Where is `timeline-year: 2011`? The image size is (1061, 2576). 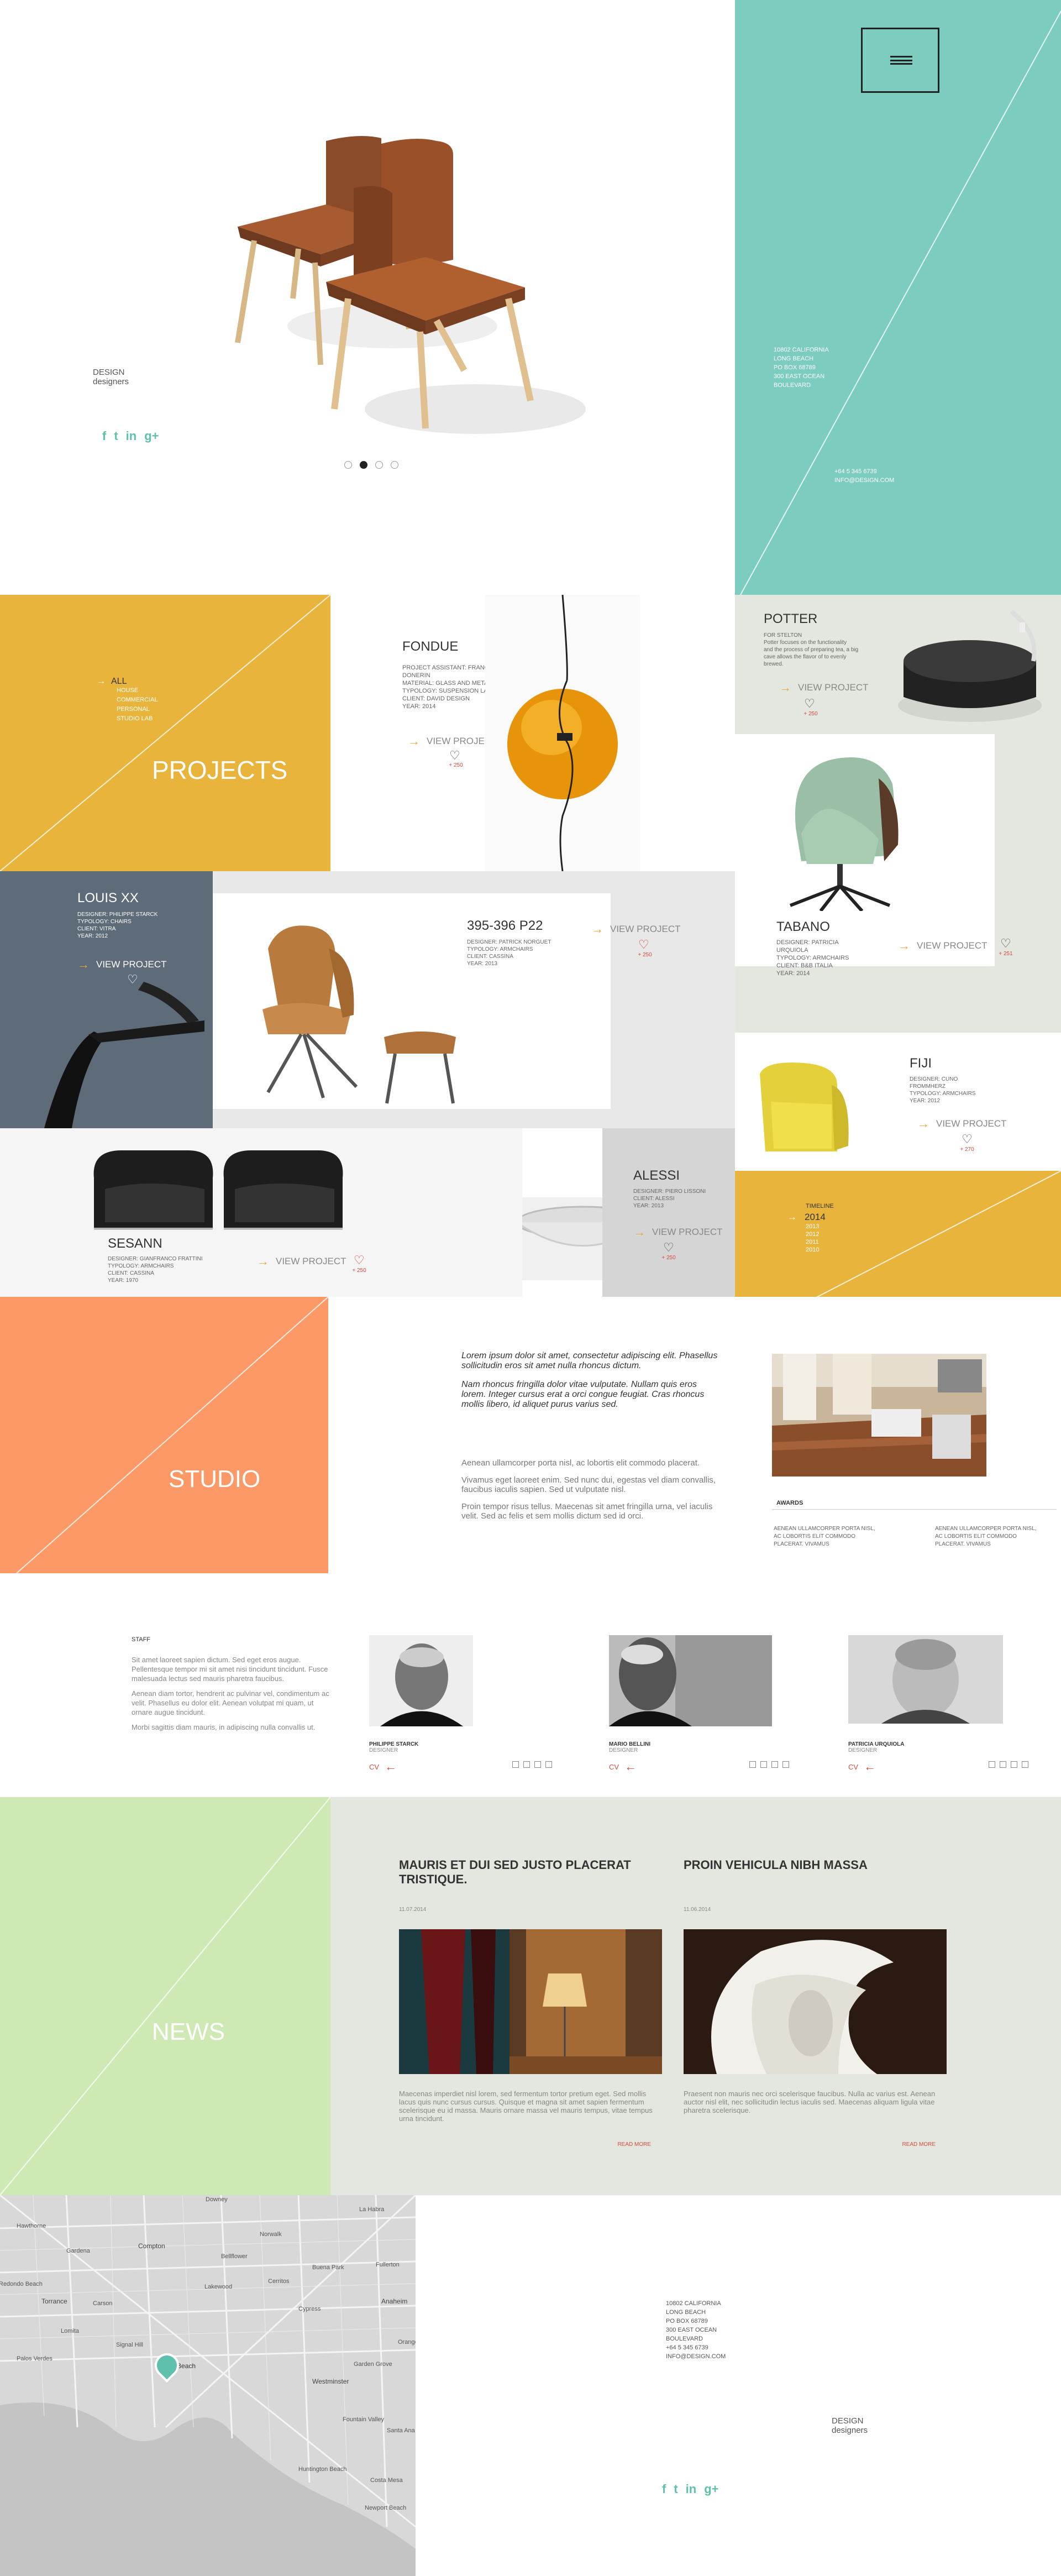 timeline-year: 2011 is located at coordinates (816, 1242).